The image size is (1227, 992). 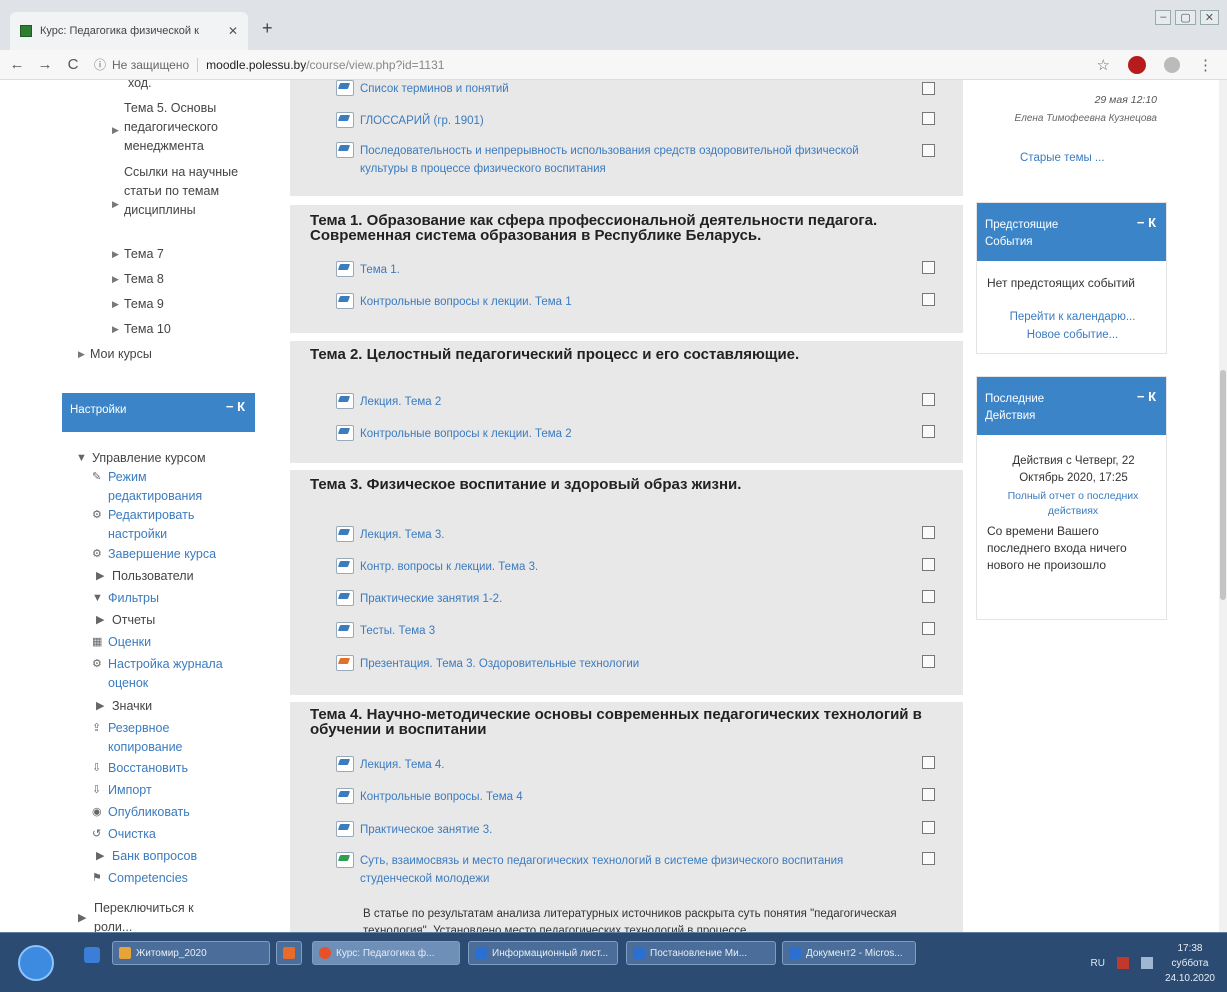 What do you see at coordinates (191, 953) in the screenshot?
I see `taskbar-button: Житомир_2020` at bounding box center [191, 953].